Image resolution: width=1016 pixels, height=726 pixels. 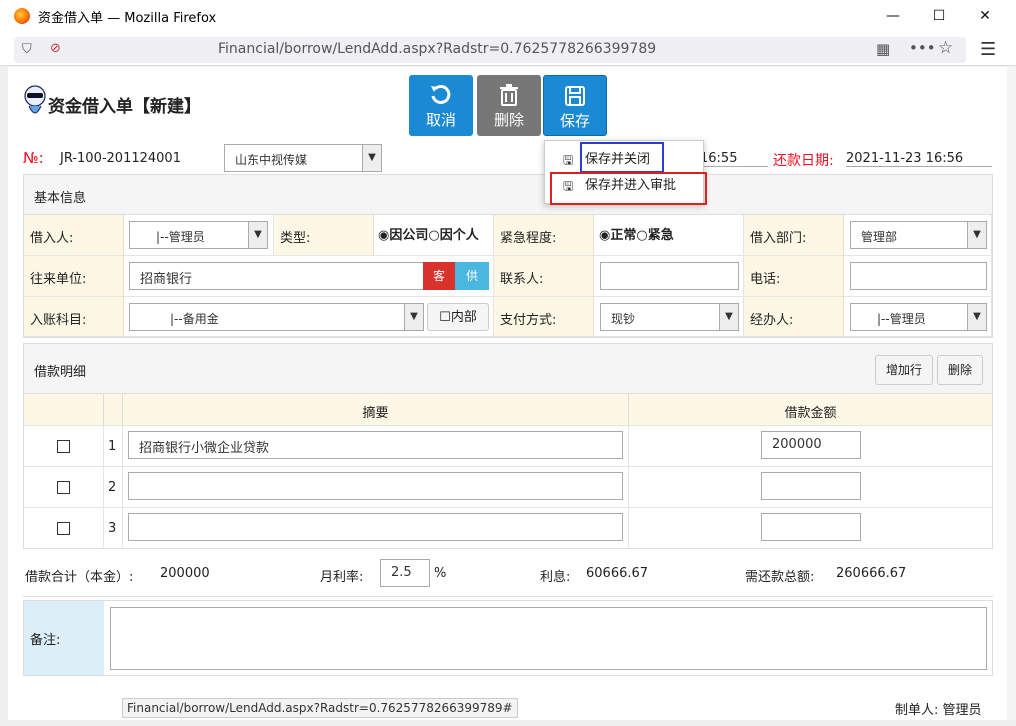 I want to click on date-time-field: 16:55, so click(x=734, y=159).